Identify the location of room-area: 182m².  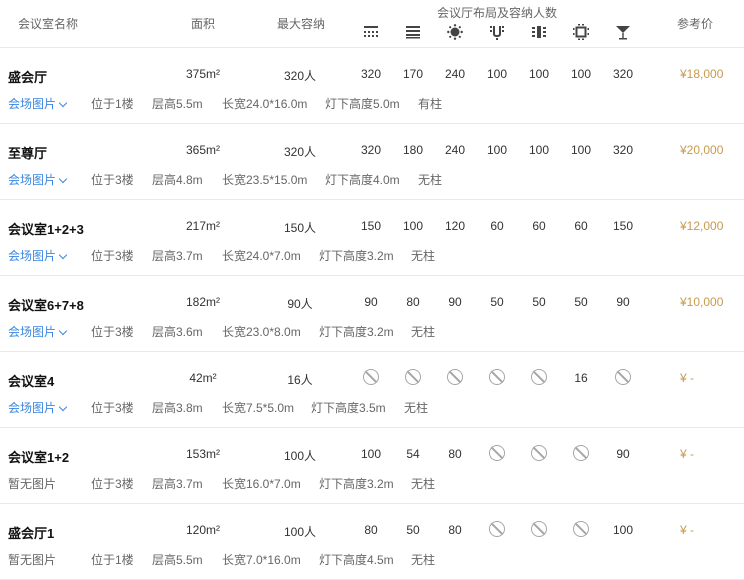
(202, 302).